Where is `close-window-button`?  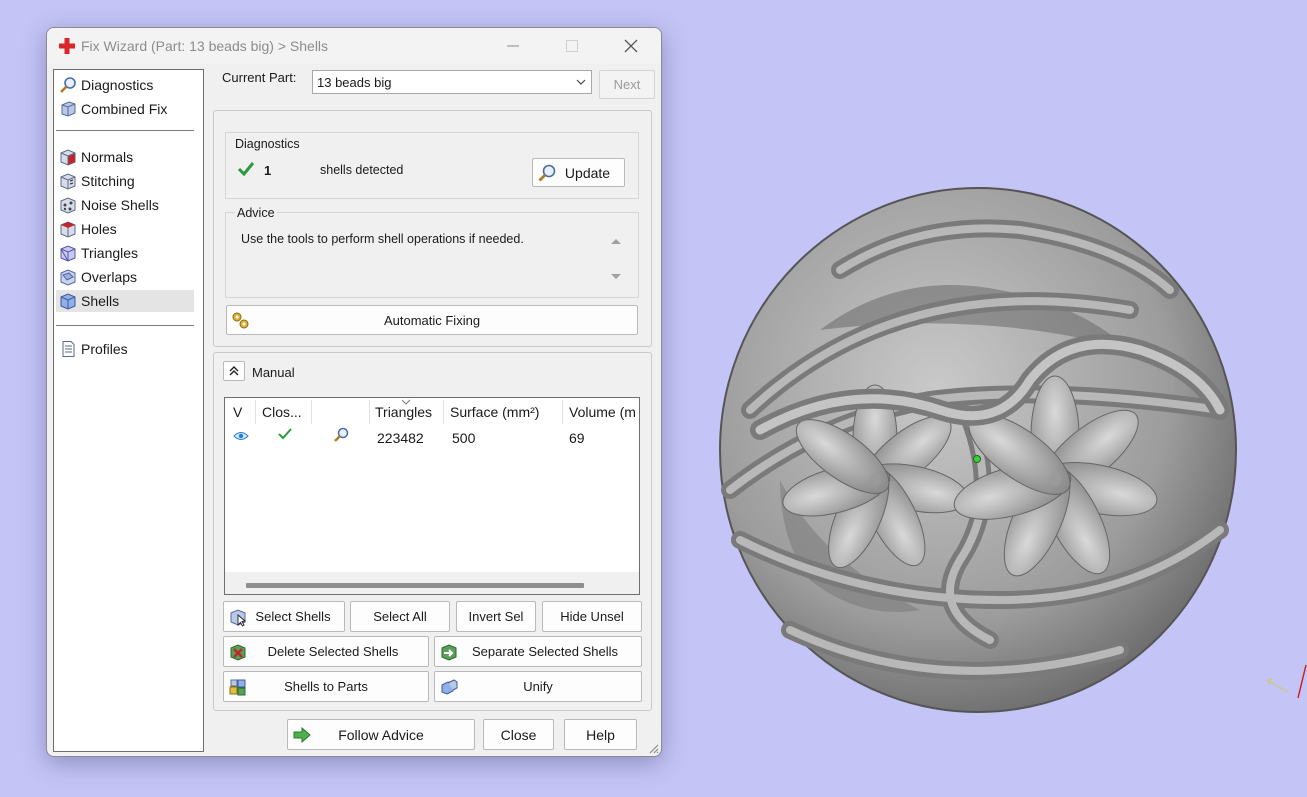
close-window-button is located at coordinates (631, 46).